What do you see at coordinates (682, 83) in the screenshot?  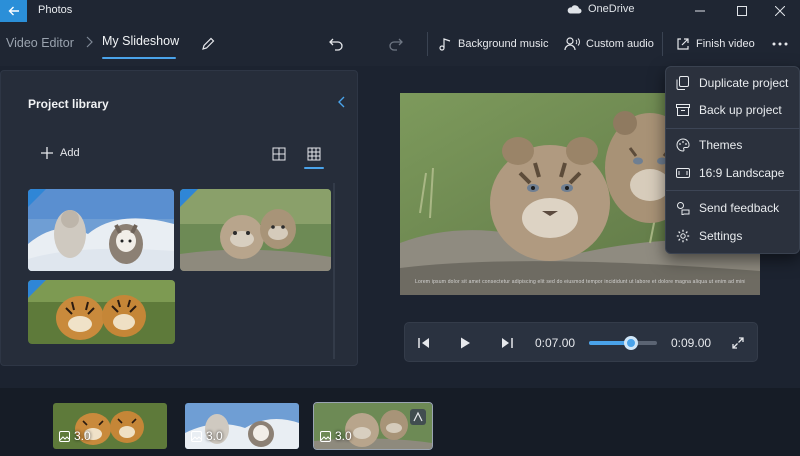 I see `duplicate-icon` at bounding box center [682, 83].